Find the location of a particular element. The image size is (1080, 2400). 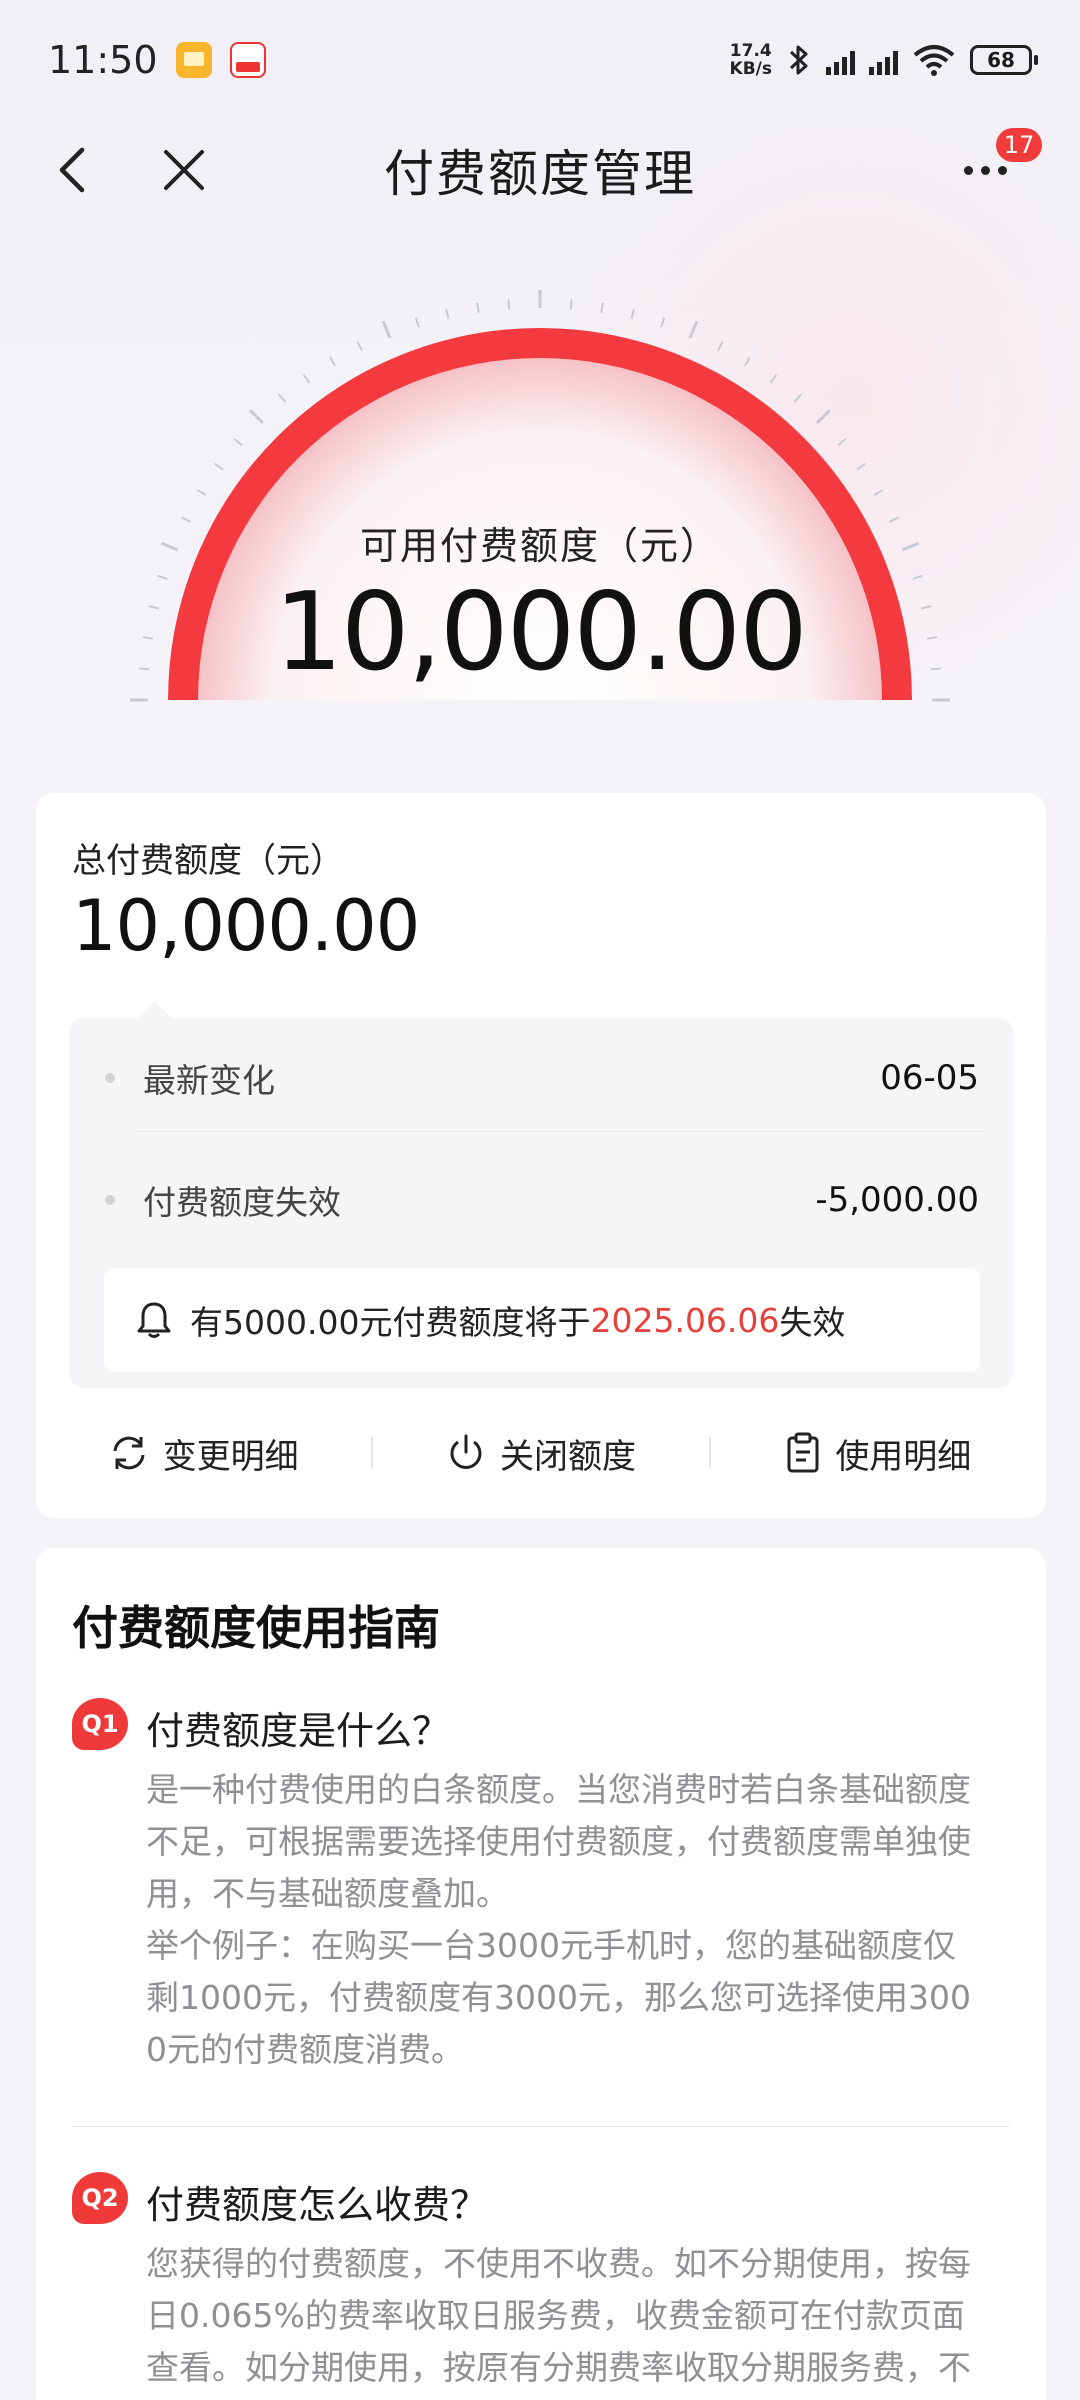

total-quota-label: 总付费额度（元） is located at coordinates (208, 861).